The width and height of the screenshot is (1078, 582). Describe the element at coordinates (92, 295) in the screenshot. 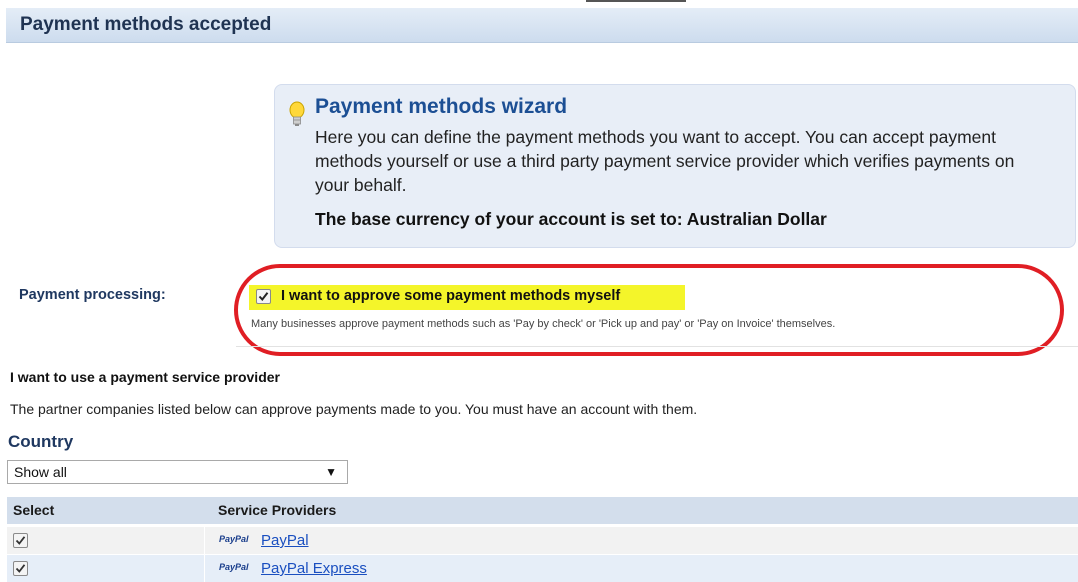

I see `payment-processing-label: Payment processing:` at that location.